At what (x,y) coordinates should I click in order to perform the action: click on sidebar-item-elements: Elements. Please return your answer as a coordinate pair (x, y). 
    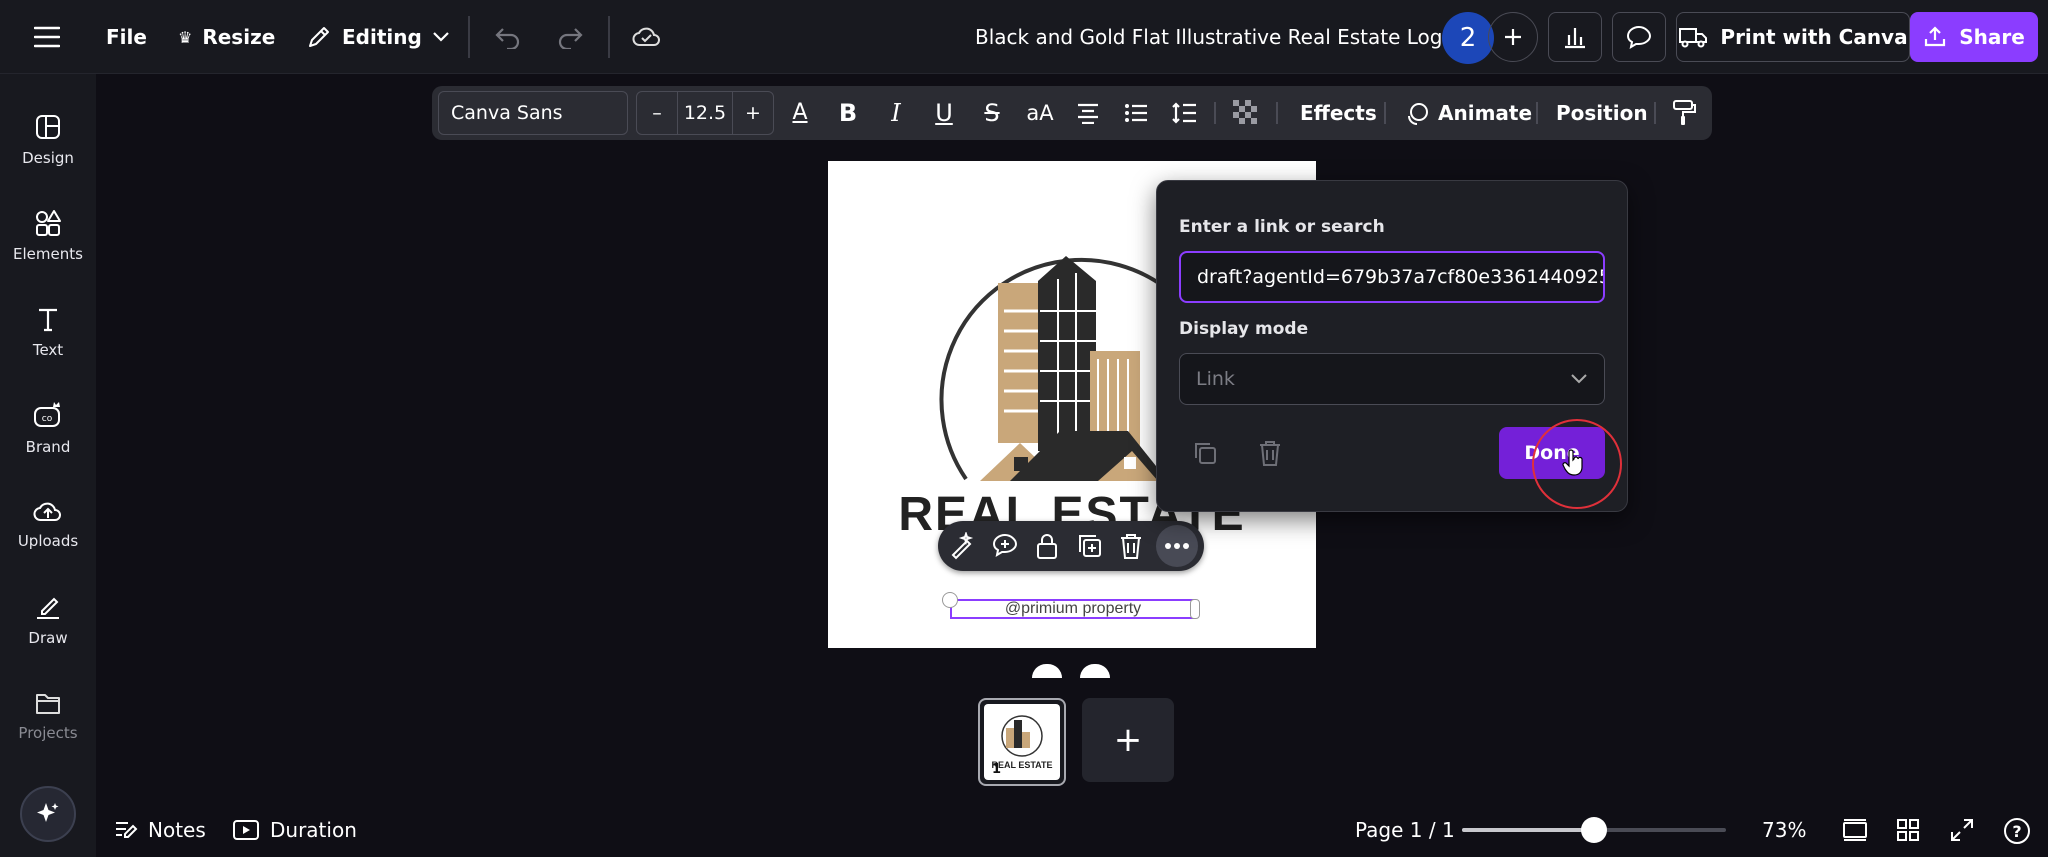
    Looking at the image, I should click on (48, 236).